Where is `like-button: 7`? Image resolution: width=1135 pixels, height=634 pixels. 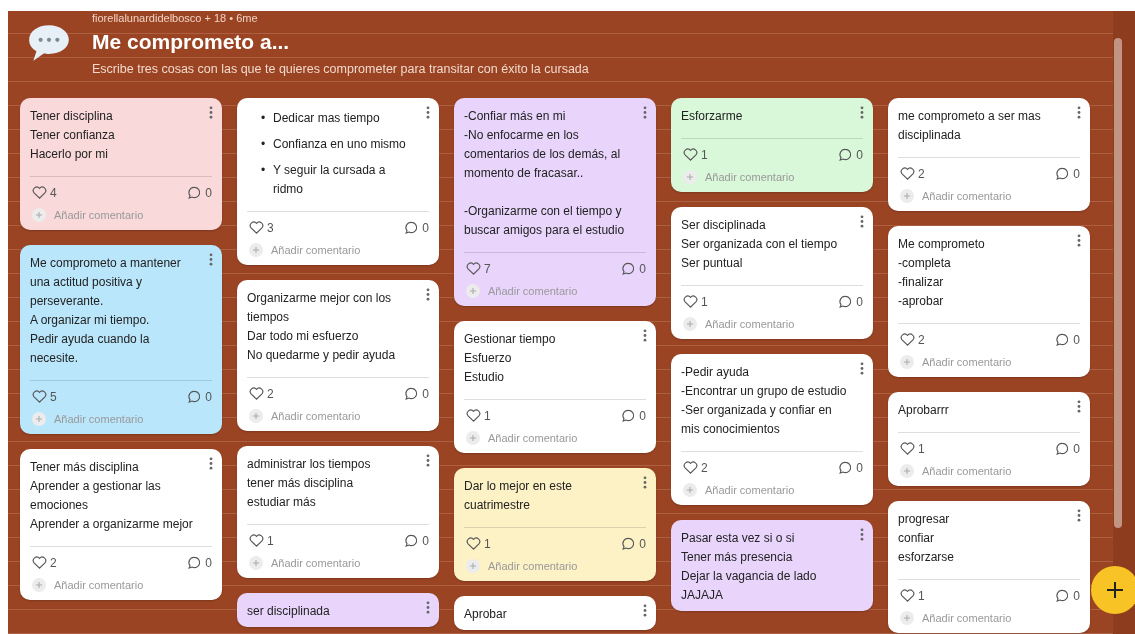
like-button: 7 is located at coordinates (478, 268).